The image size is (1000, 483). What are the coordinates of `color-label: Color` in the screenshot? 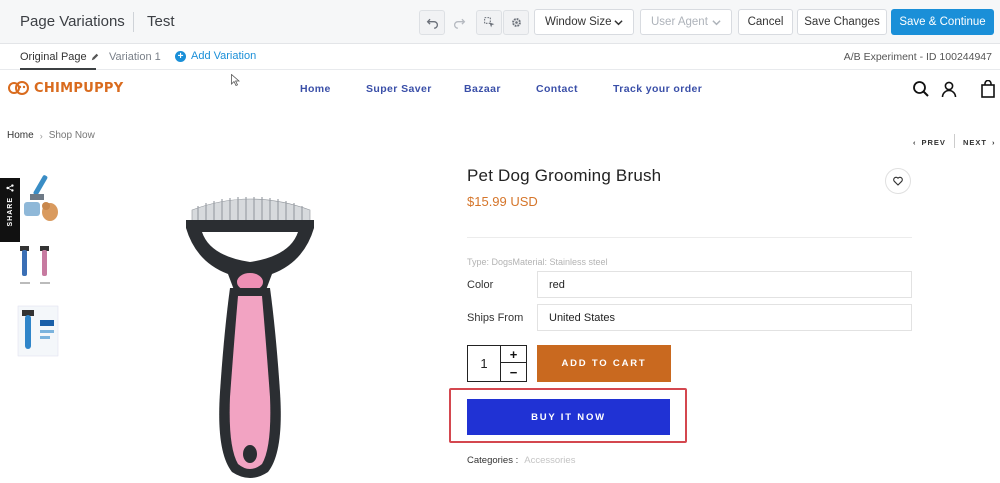 It's located at (480, 285).